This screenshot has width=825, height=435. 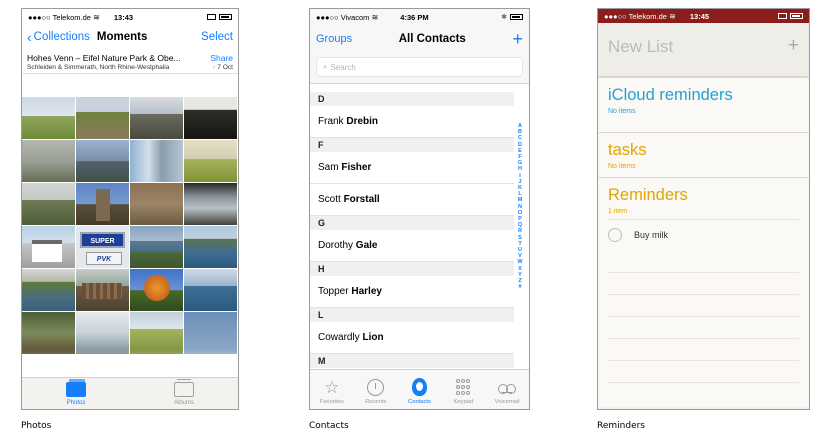 I want to click on contact-row: Sam Fisher, so click(x=412, y=168).